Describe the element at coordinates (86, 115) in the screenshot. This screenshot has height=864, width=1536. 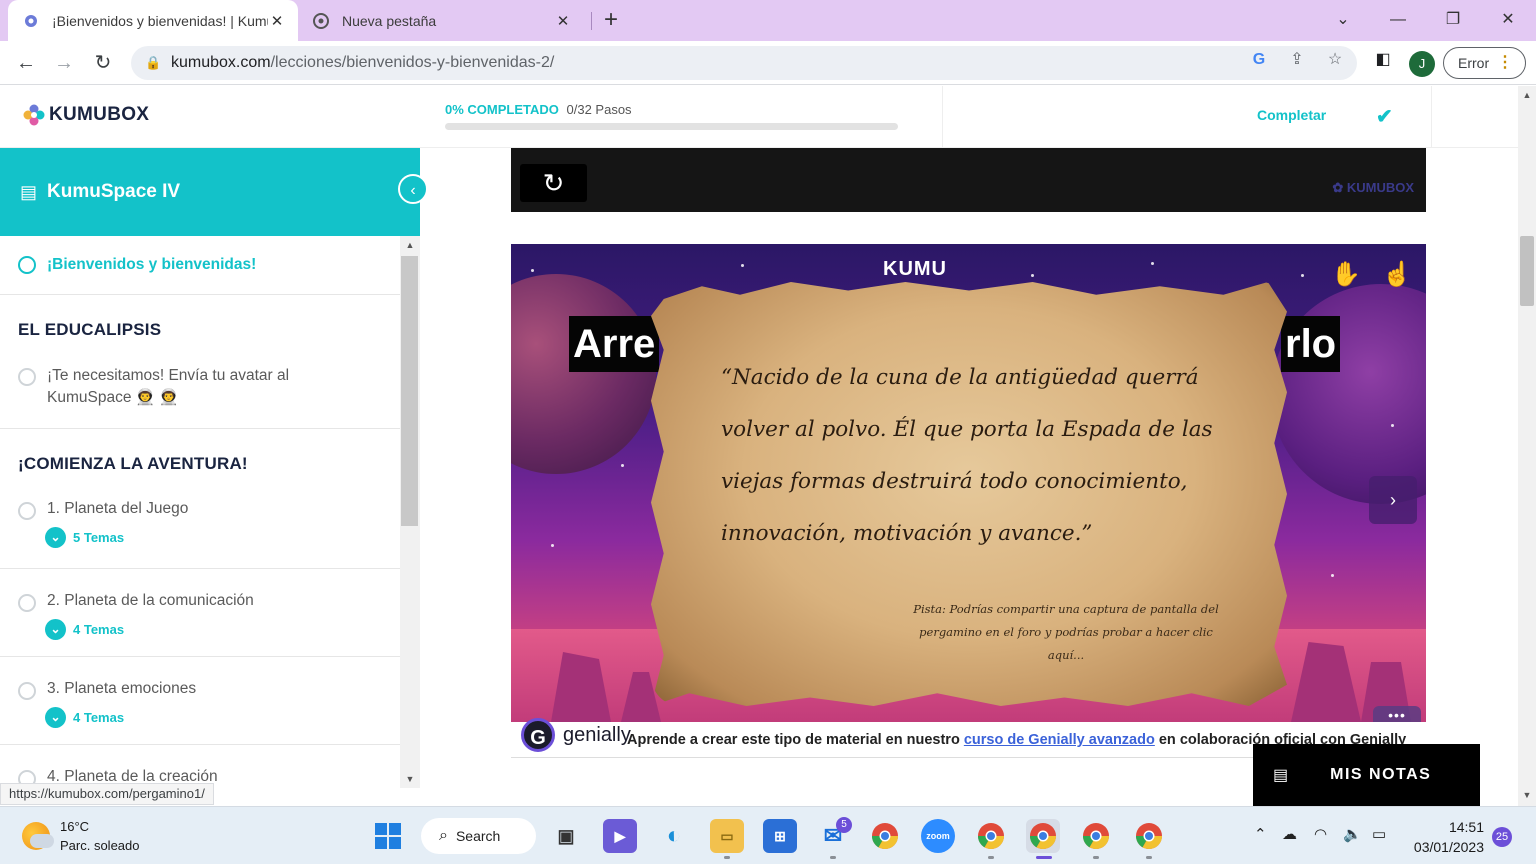
I see `kumubox-logo: KUMUBOX` at that location.